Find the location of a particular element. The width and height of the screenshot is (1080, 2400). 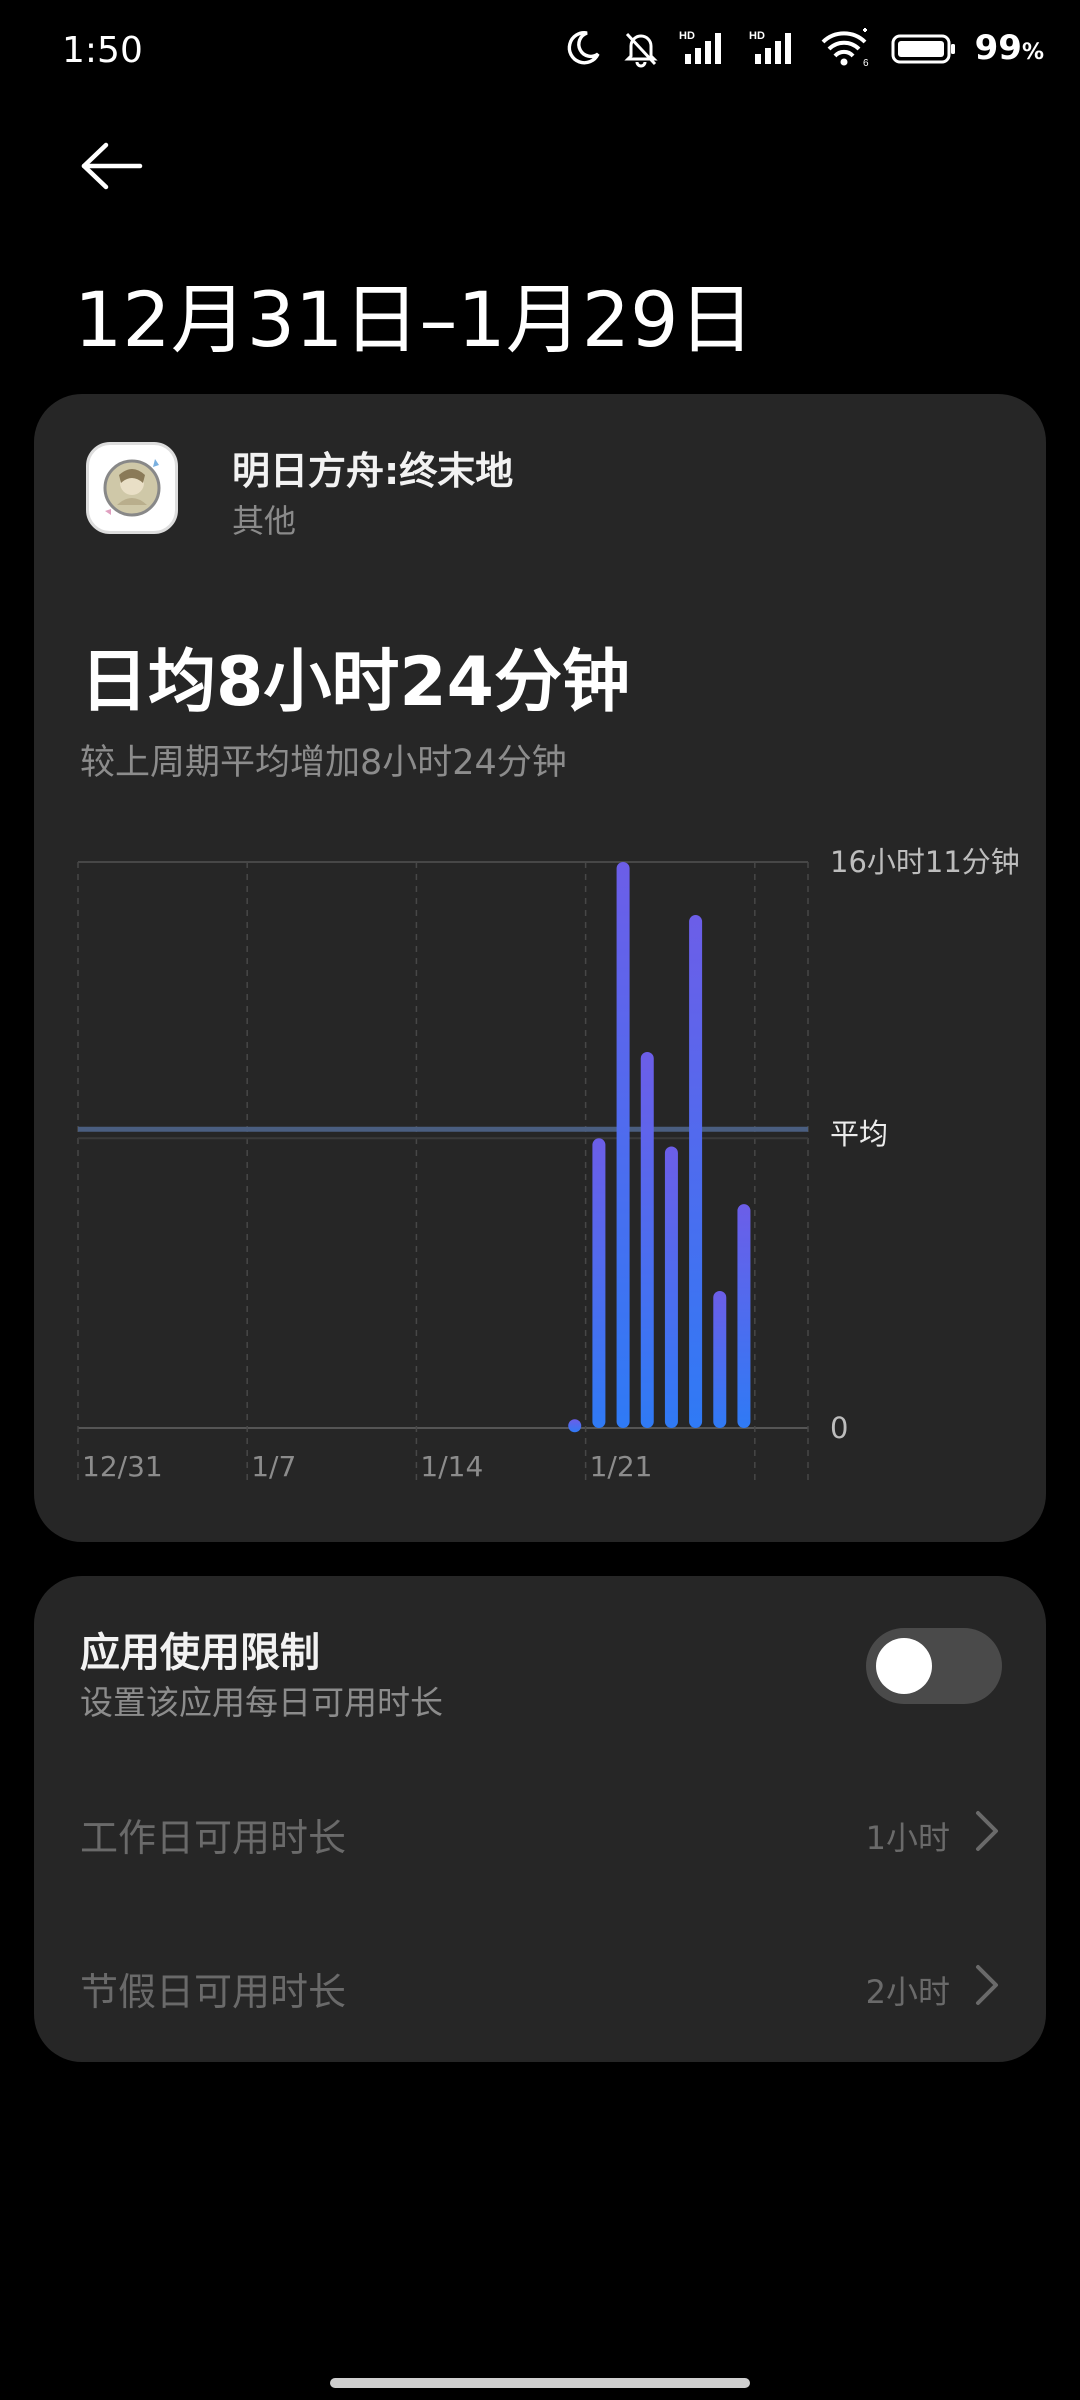

weekday-limit-value: 1小时 is located at coordinates (907, 1838).